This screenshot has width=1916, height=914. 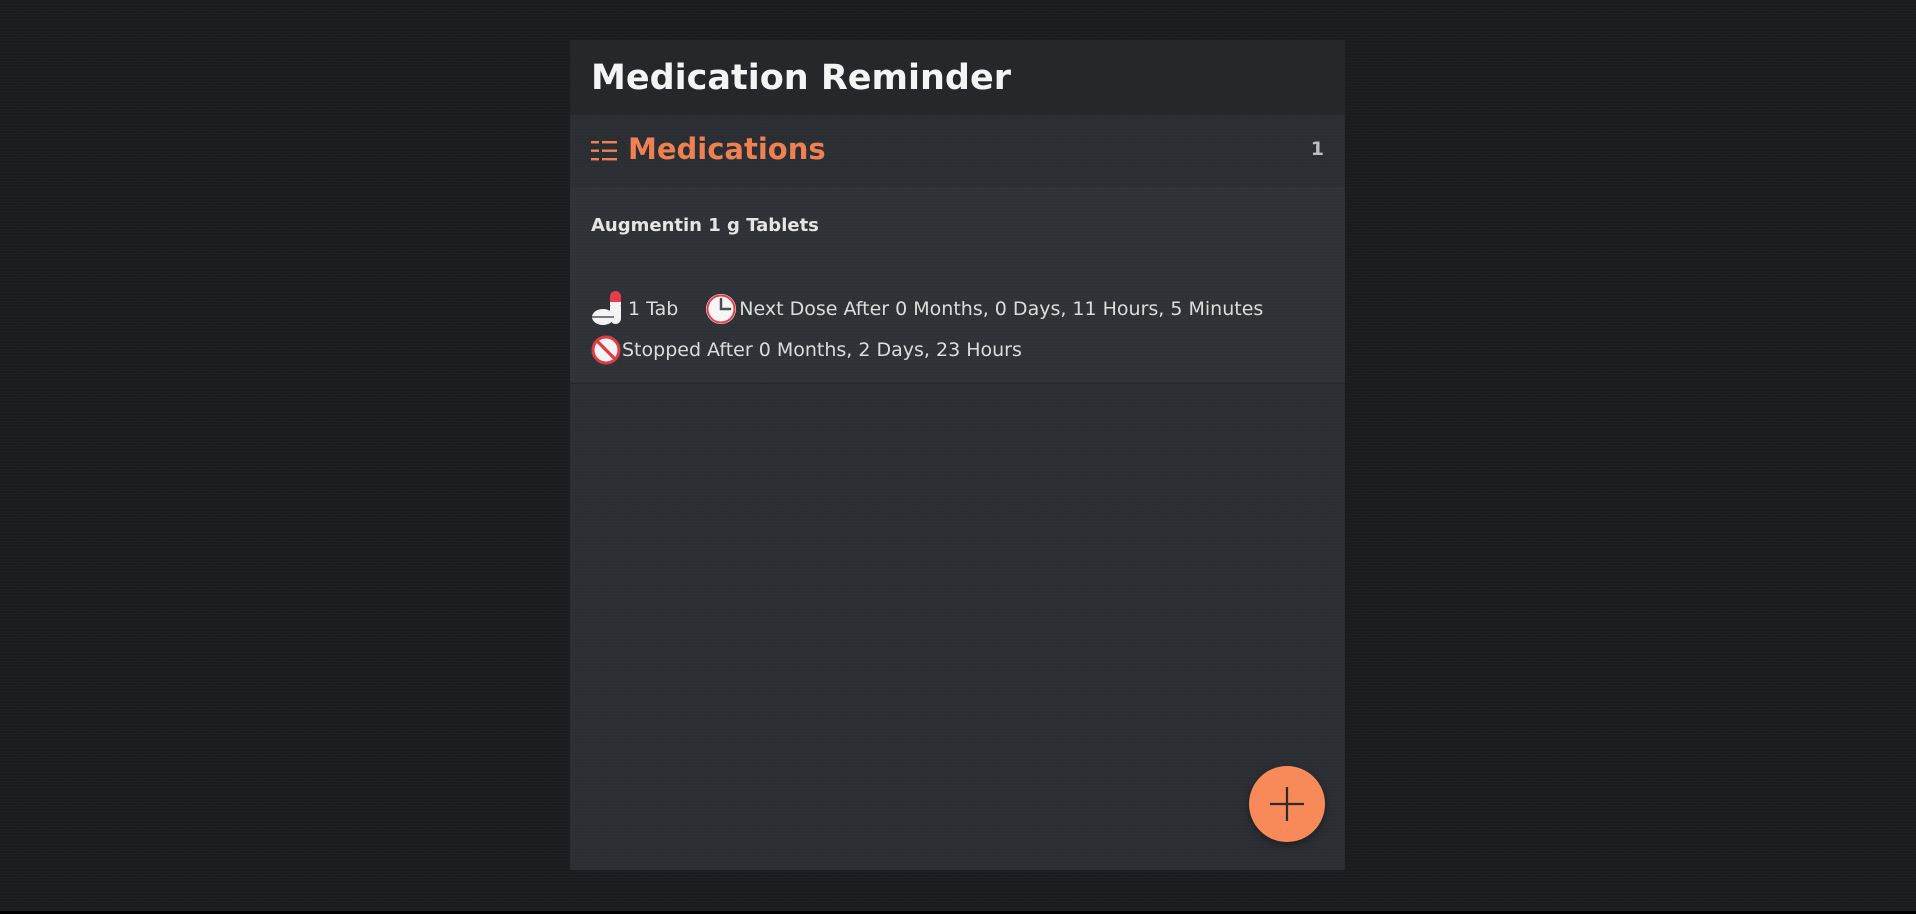 I want to click on section-title: Medications, so click(x=727, y=149).